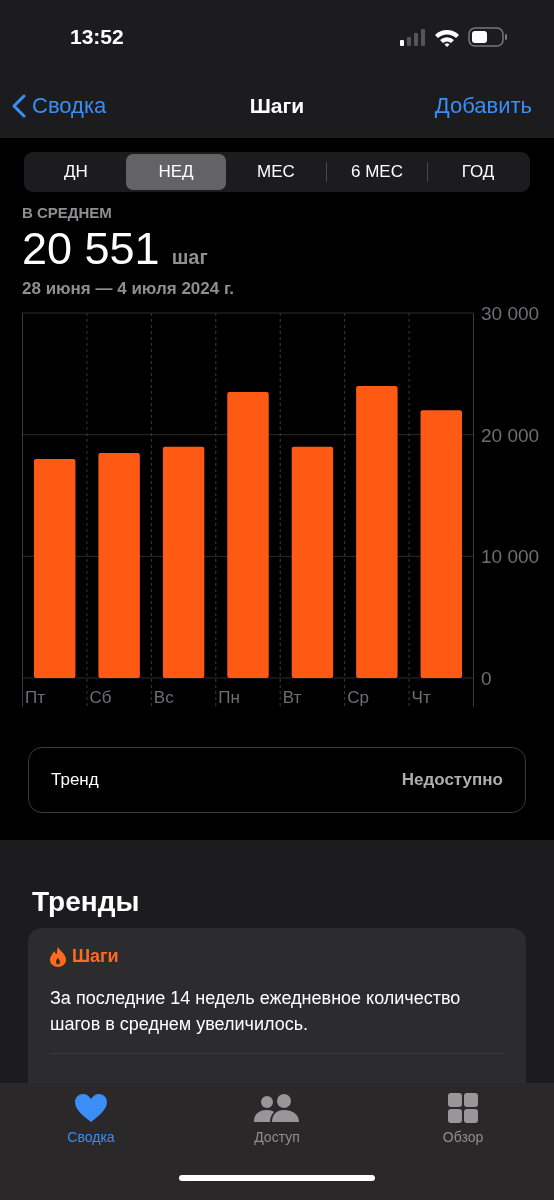 This screenshot has height=1200, width=554. What do you see at coordinates (510, 435) in the screenshot?
I see `axis-label: 20 000` at bounding box center [510, 435].